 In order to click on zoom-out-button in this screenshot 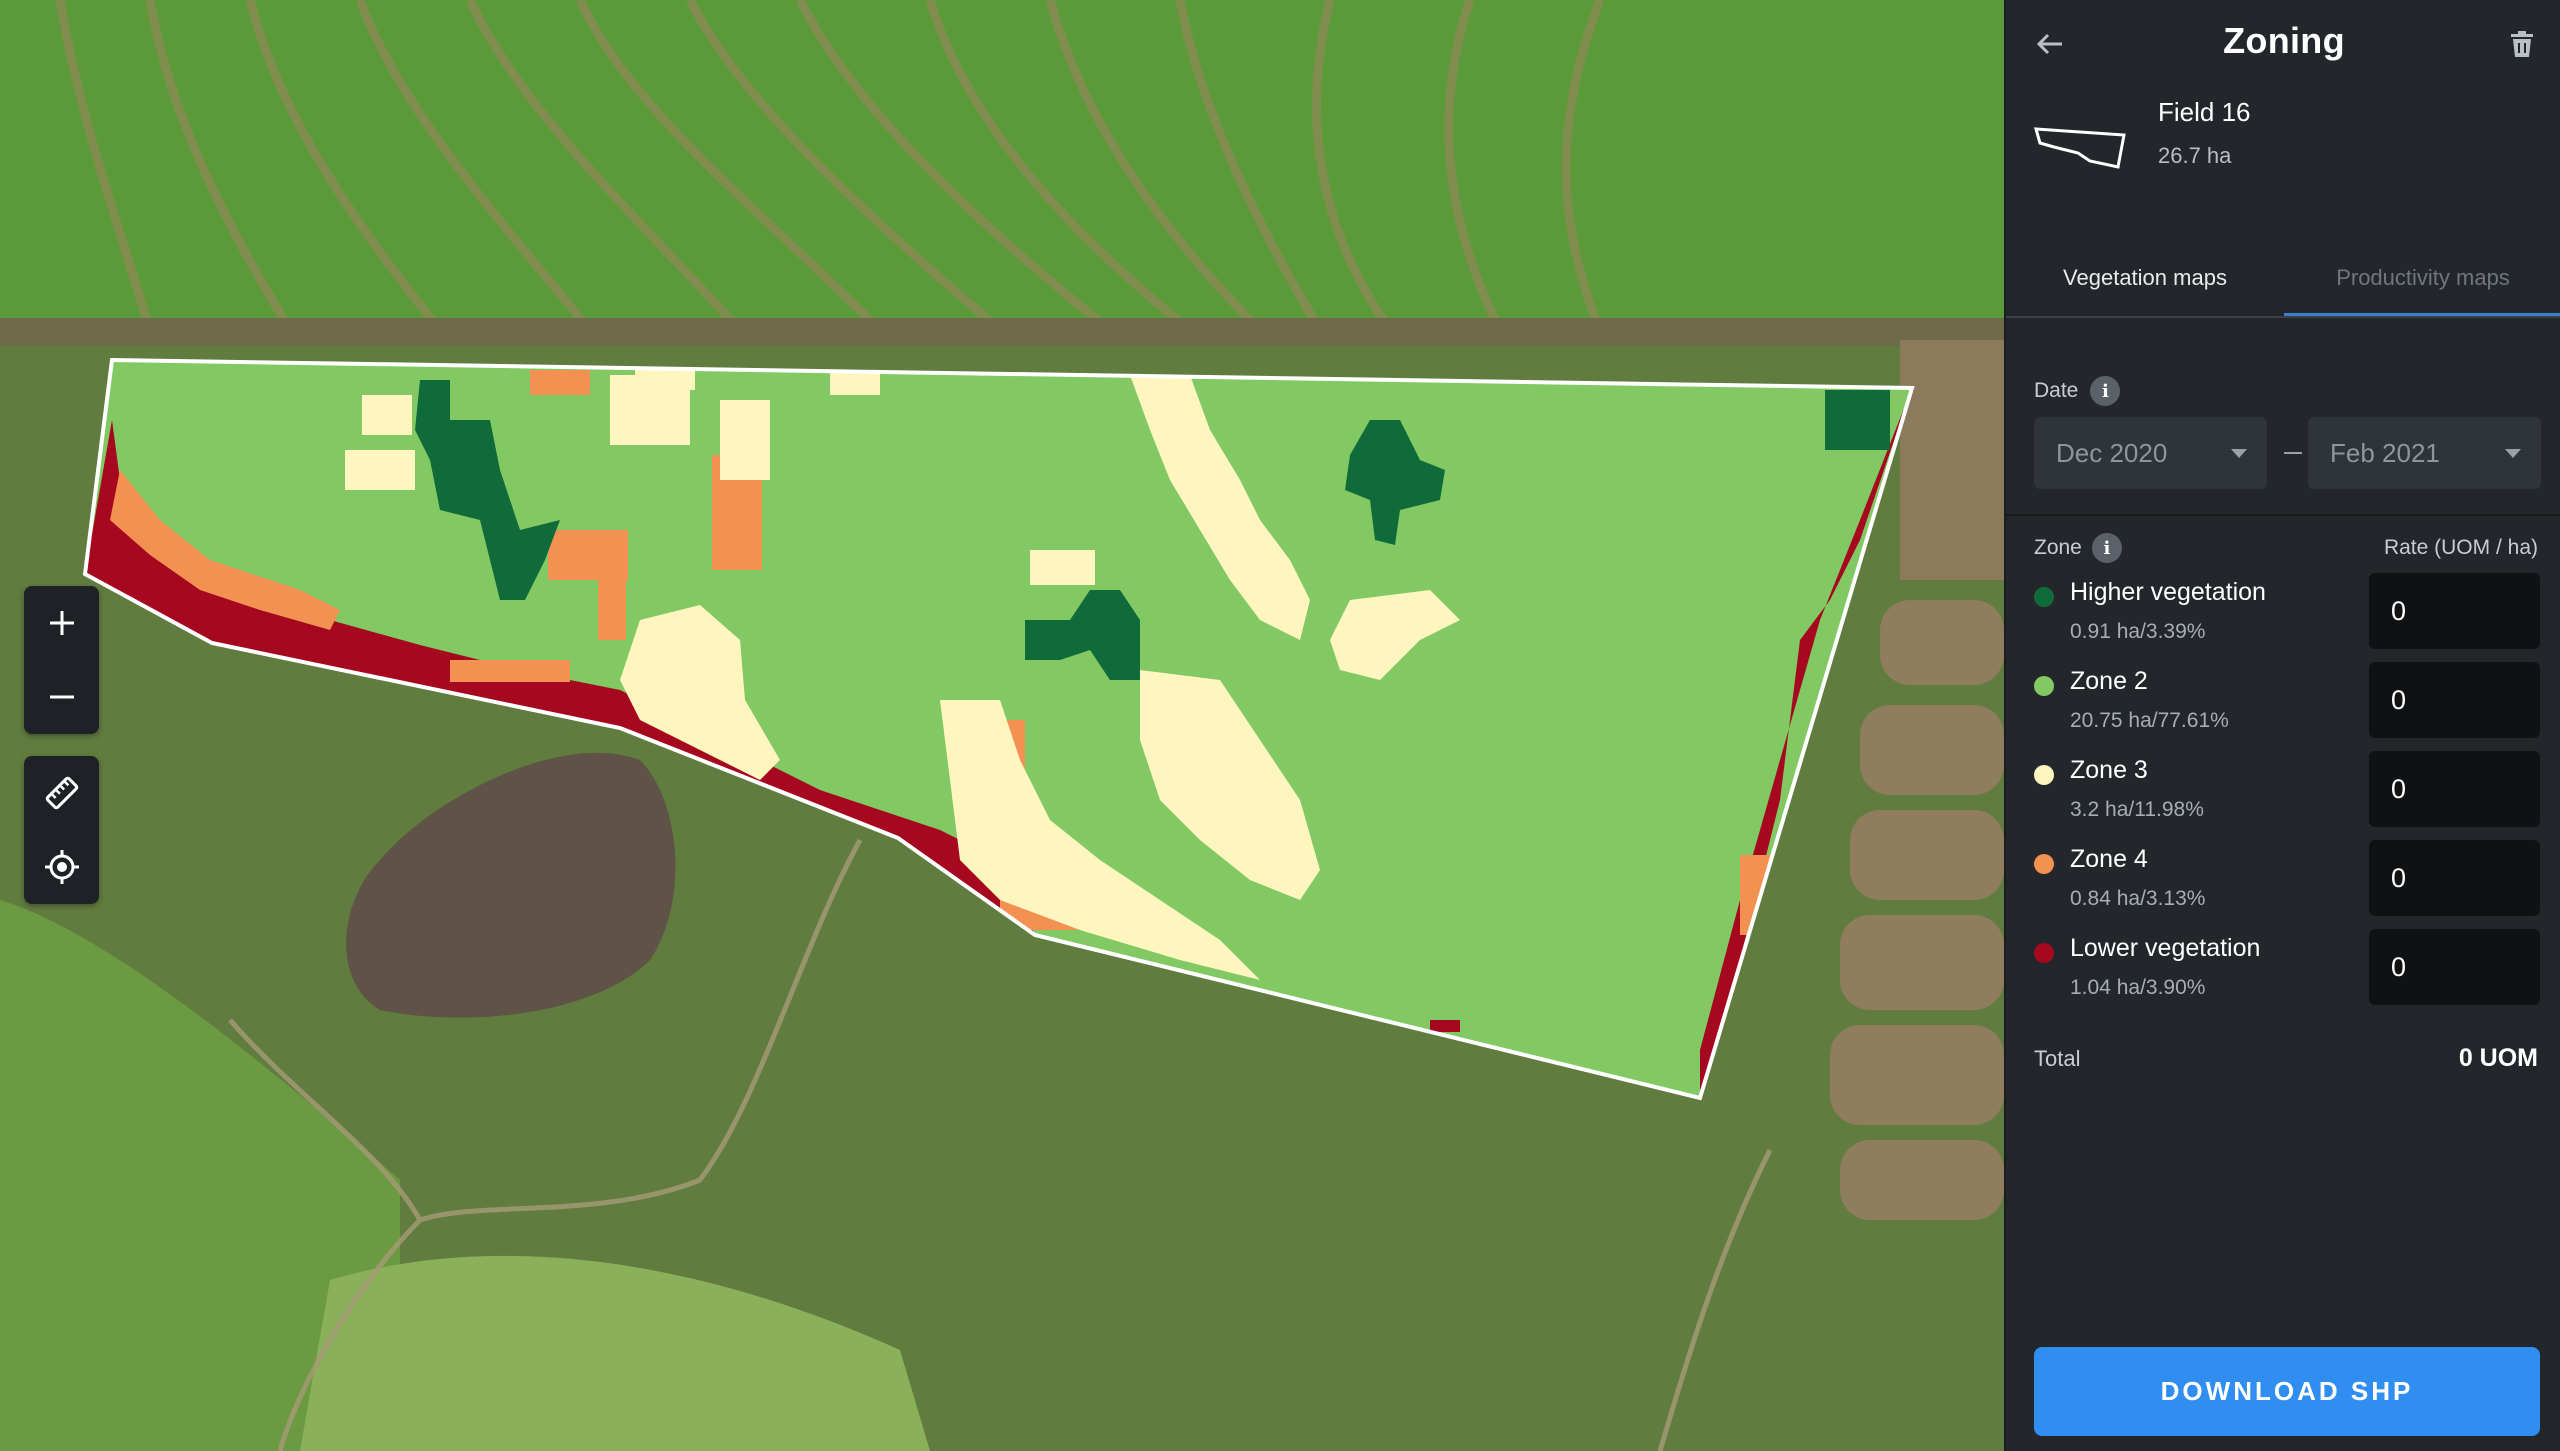, I will do `click(61, 697)`.